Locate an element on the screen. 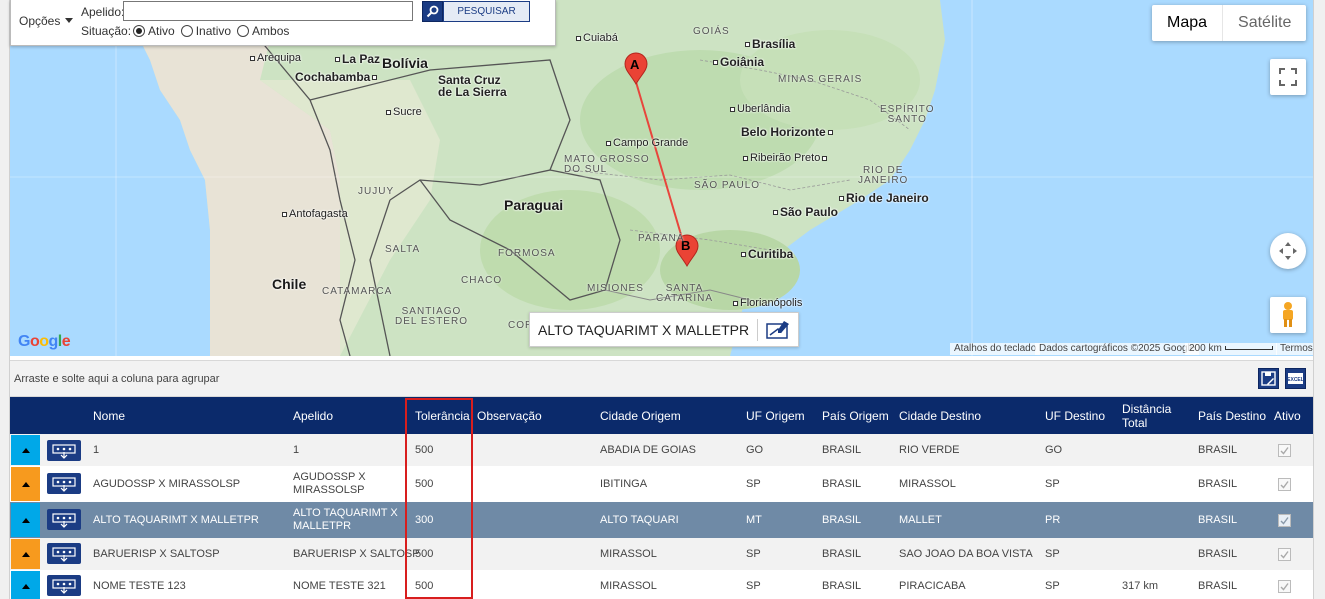 The image size is (1325, 599). excel-icon: EXCEL is located at coordinates (1295, 378).